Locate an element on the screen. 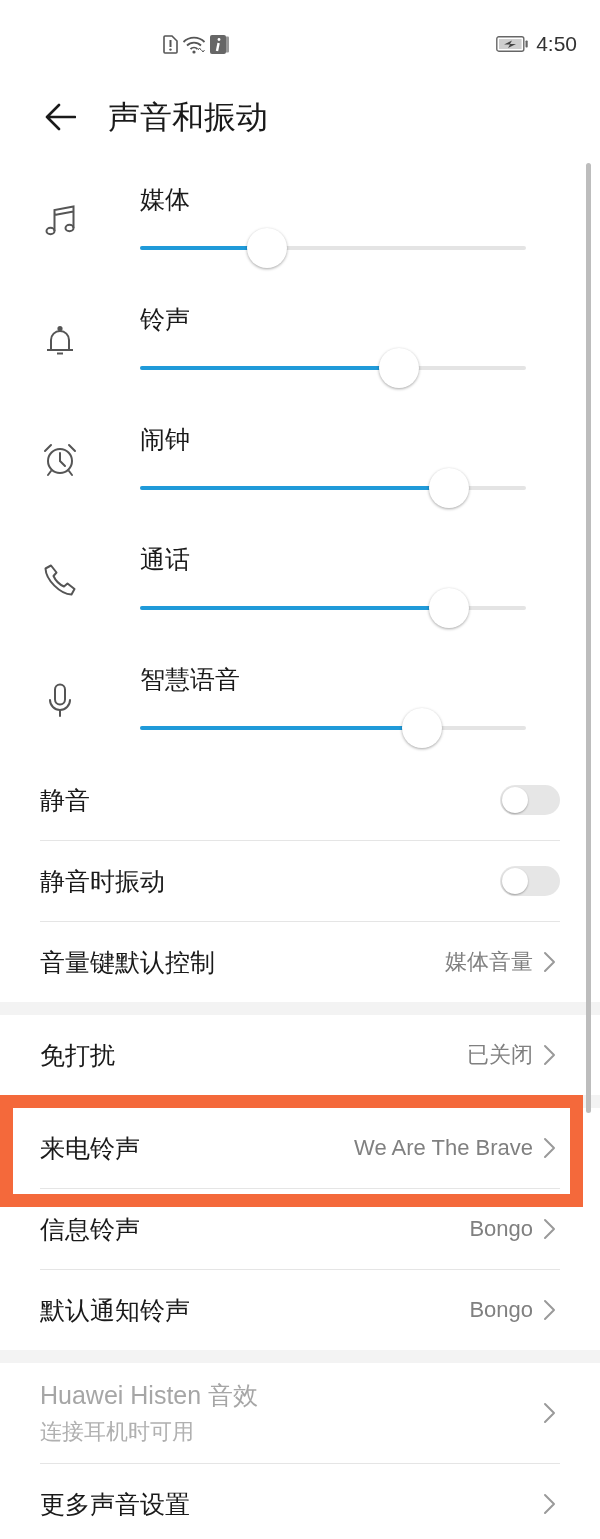 The width and height of the screenshot is (600, 1539). slider-label: 闹钟 is located at coordinates (165, 439).